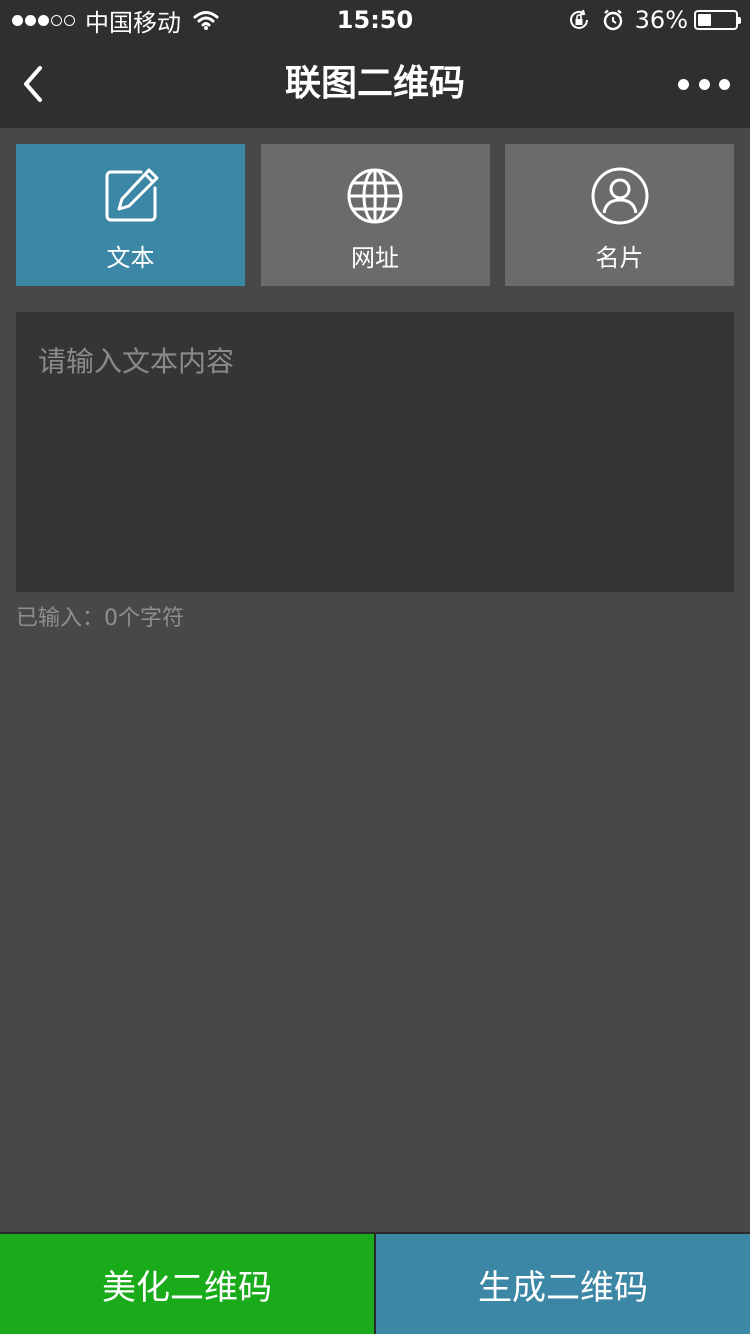 The width and height of the screenshot is (750, 1334). What do you see at coordinates (612, 20) in the screenshot?
I see `alarm-icon` at bounding box center [612, 20].